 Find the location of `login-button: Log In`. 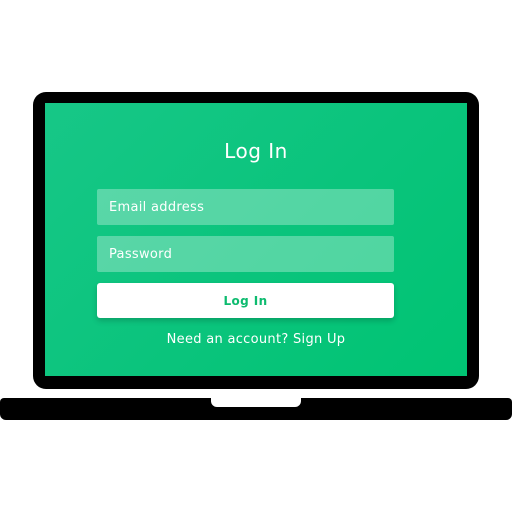

login-button: Log In is located at coordinates (245, 300).